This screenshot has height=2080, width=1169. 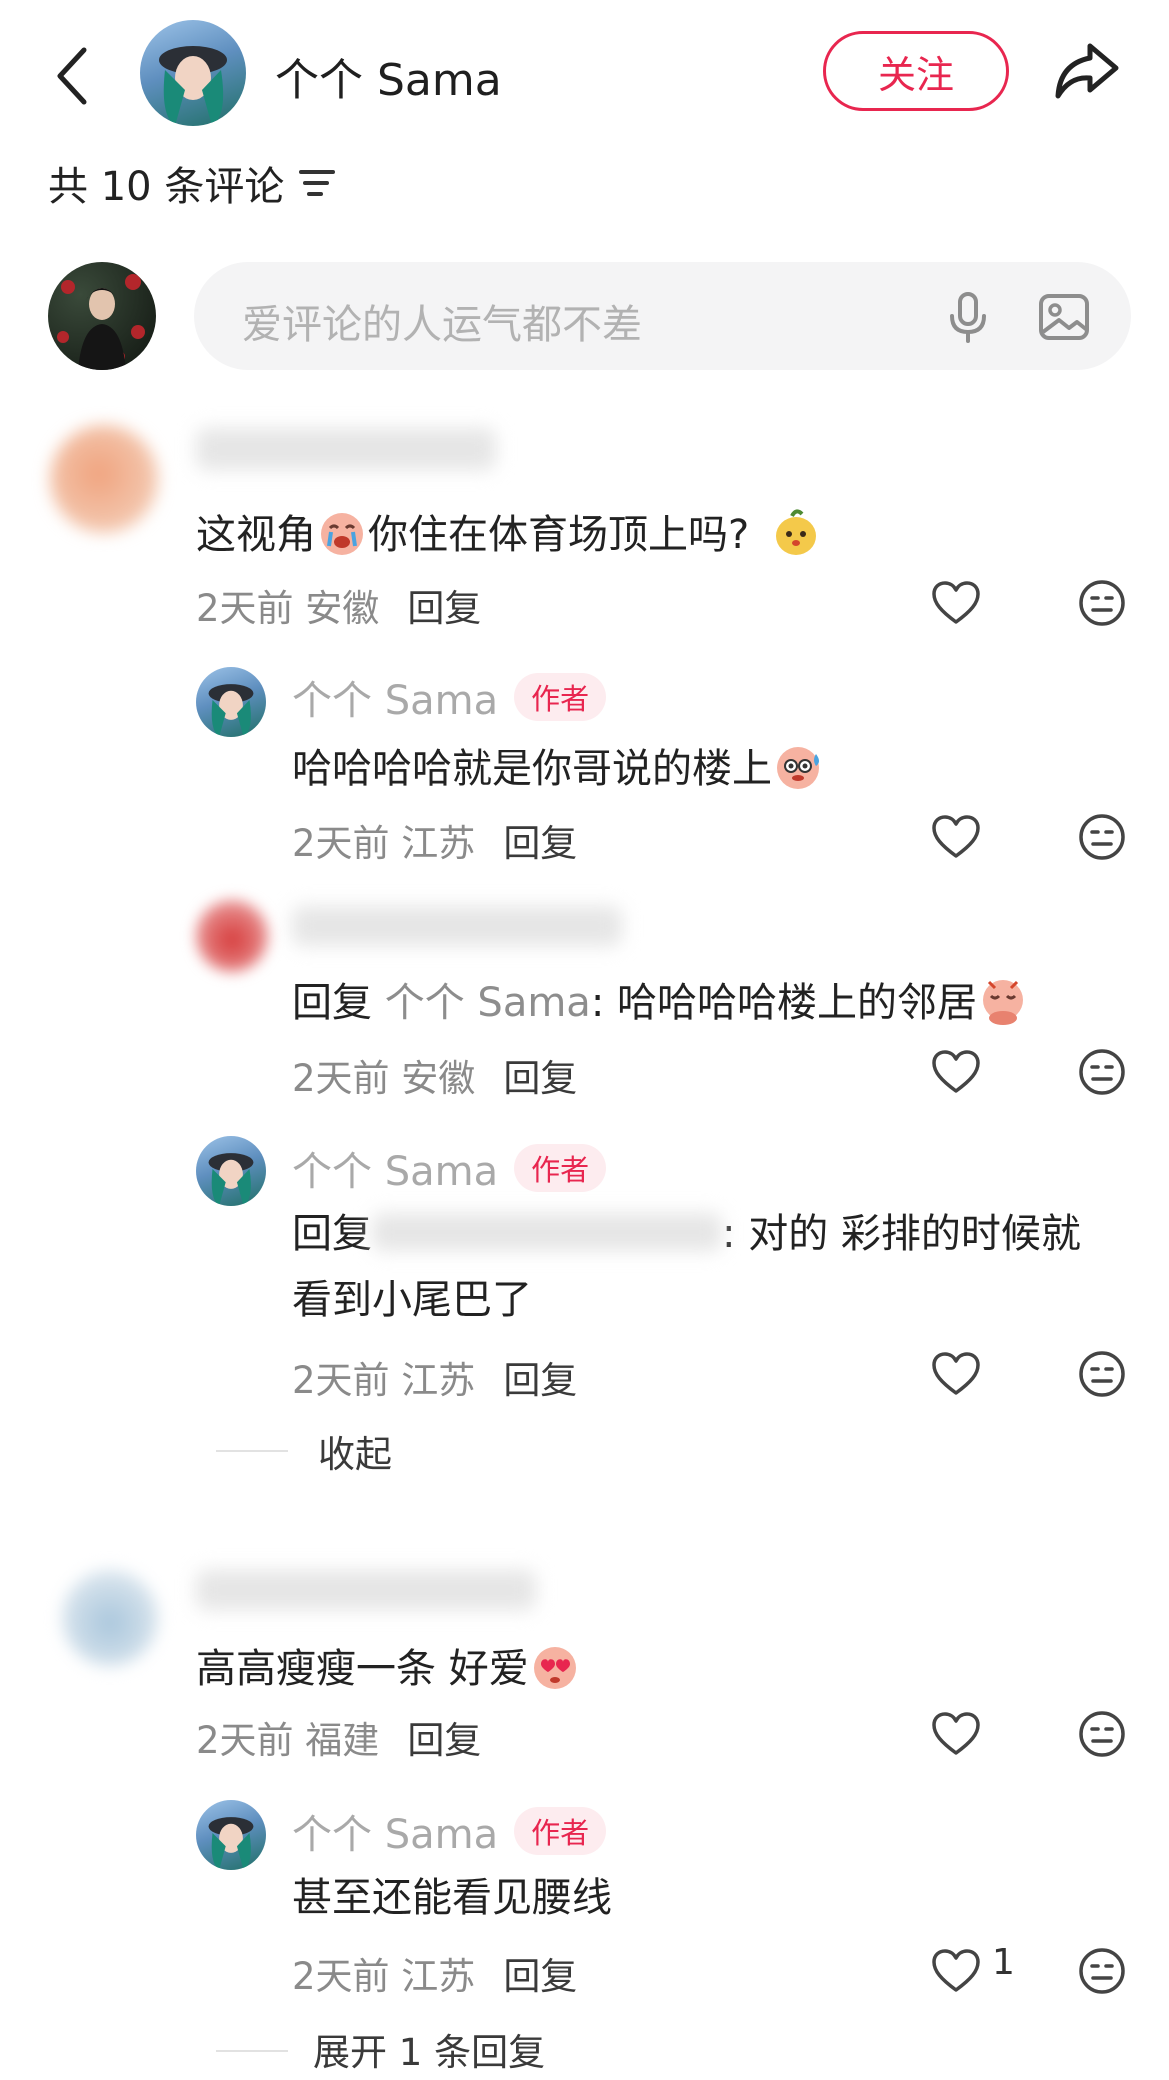 I want to click on sort-icon, so click(x=317, y=183).